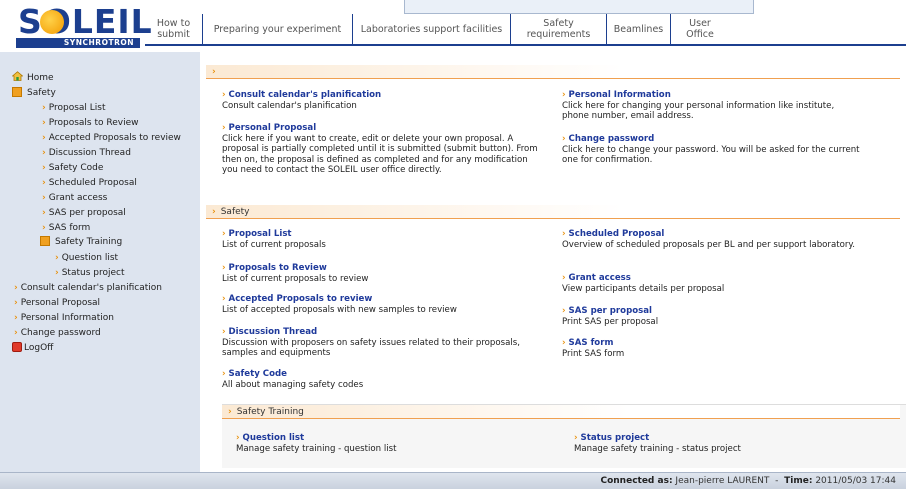 This screenshot has height=489, width=906. What do you see at coordinates (39, 348) in the screenshot?
I see `sidebar-item-label: LogOff` at bounding box center [39, 348].